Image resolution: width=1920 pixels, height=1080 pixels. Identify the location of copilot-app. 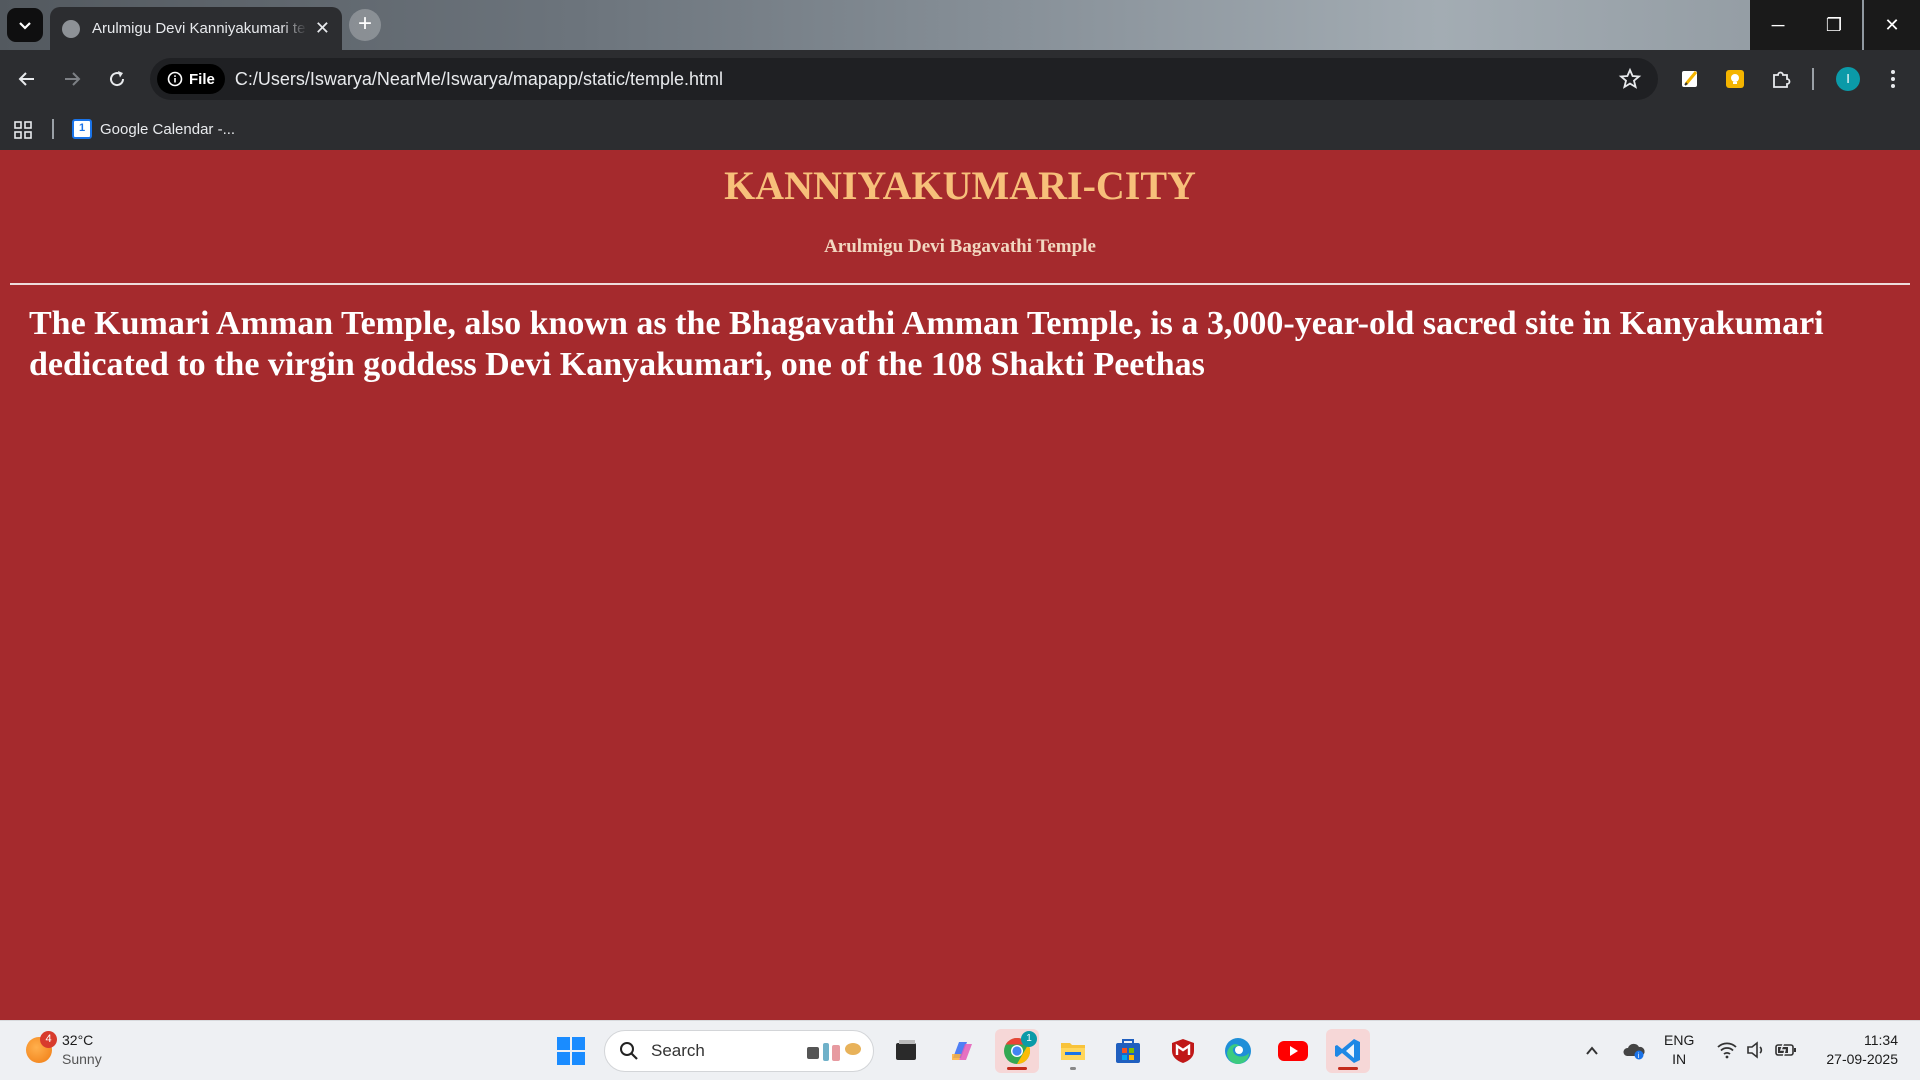
(962, 1051).